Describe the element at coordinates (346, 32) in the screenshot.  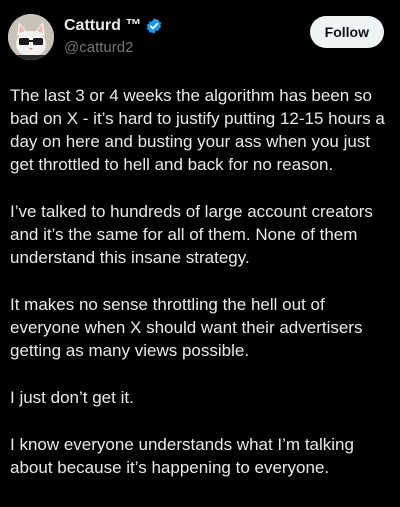
I see `follow-button: Follow` at that location.